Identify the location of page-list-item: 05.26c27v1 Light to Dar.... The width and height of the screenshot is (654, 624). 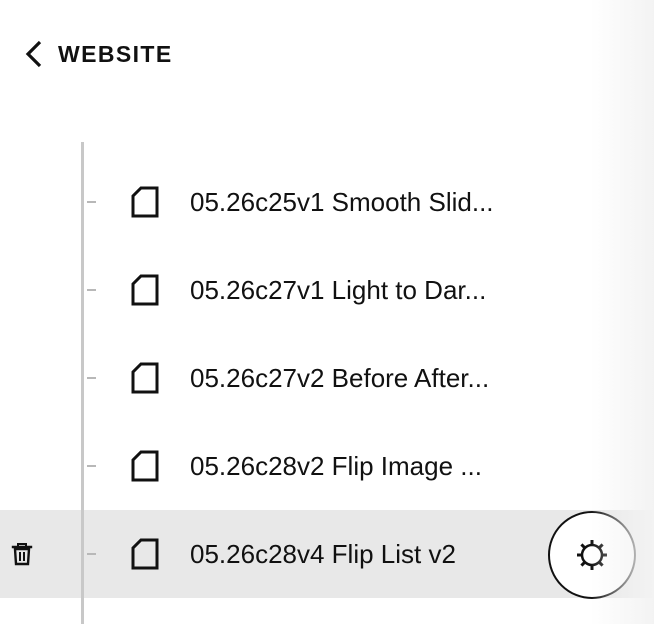
(327, 290).